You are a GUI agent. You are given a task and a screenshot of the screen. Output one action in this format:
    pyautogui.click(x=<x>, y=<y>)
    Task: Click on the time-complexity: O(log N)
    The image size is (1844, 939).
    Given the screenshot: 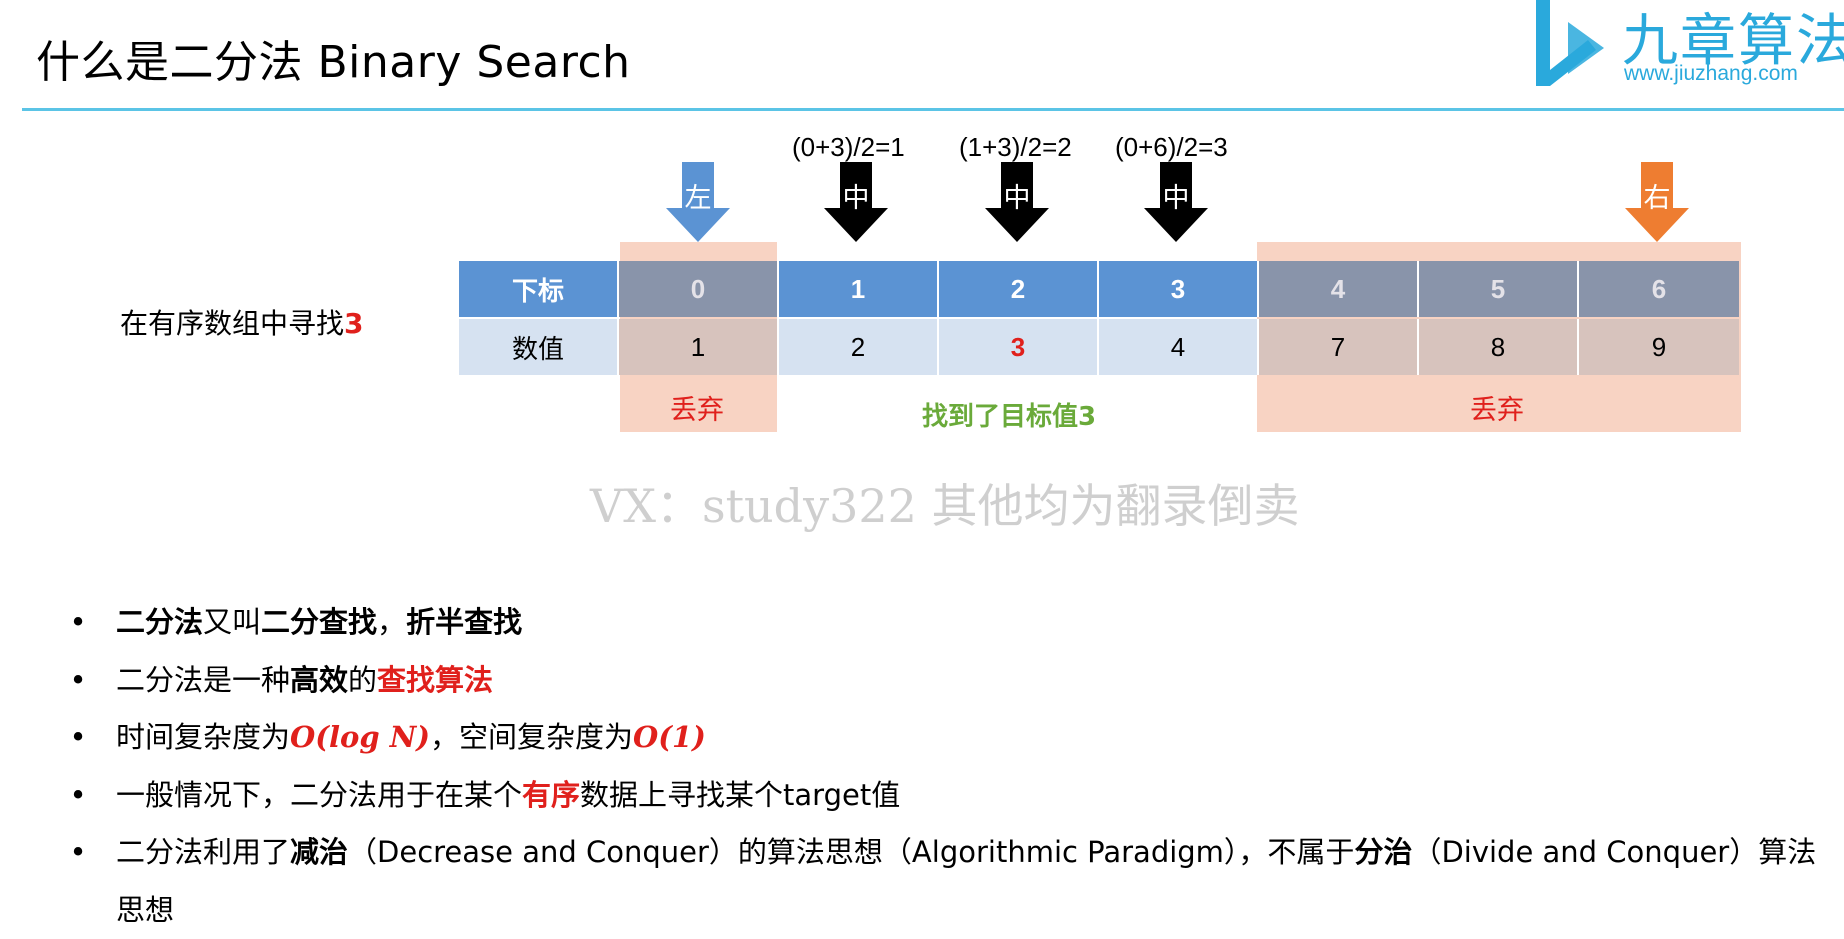 What is the action you would take?
    pyautogui.click(x=360, y=737)
    